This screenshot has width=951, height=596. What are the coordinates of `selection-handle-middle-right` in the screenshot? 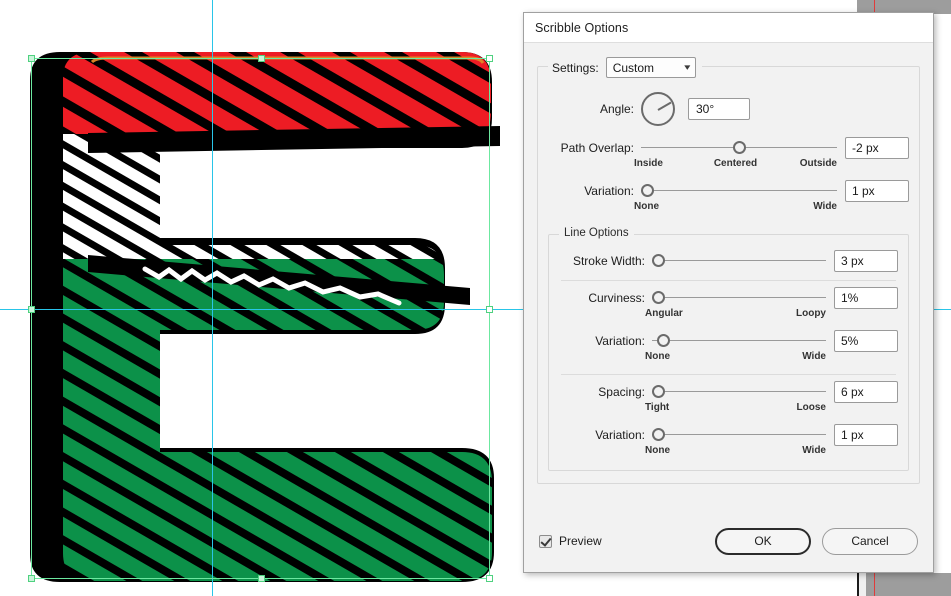 It's located at (489, 309).